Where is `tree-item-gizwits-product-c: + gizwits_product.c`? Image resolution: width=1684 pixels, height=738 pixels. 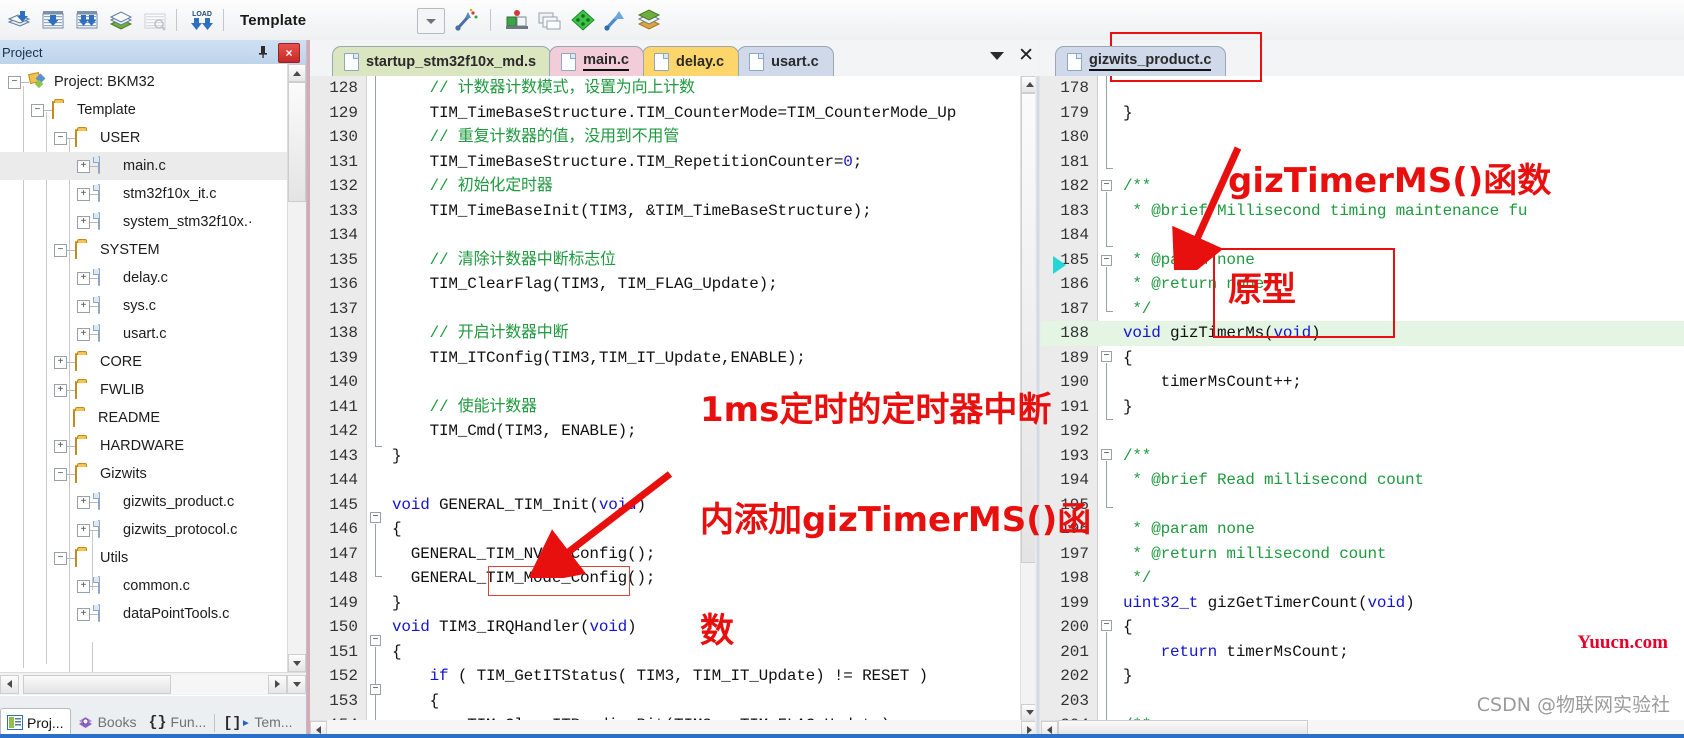 tree-item-gizwits-product-c: + gizwits_product.c is located at coordinates (144, 502).